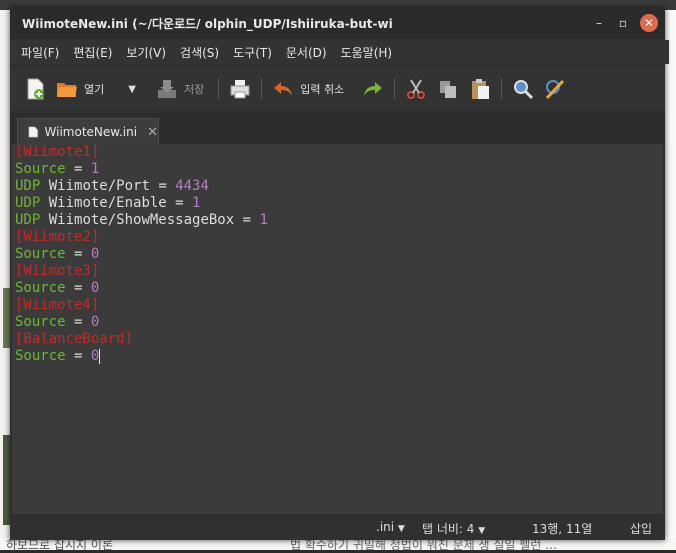  What do you see at coordinates (562, 529) in the screenshot?
I see `cursor-position: 13행, 11열` at bounding box center [562, 529].